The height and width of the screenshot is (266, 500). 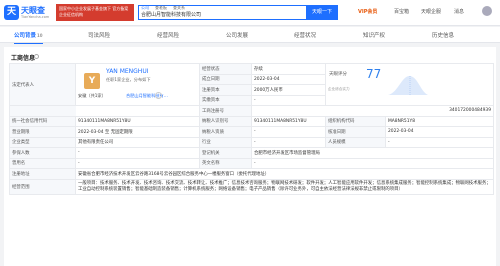 I want to click on score-caption: 企业综合实力, so click(x=339, y=89).